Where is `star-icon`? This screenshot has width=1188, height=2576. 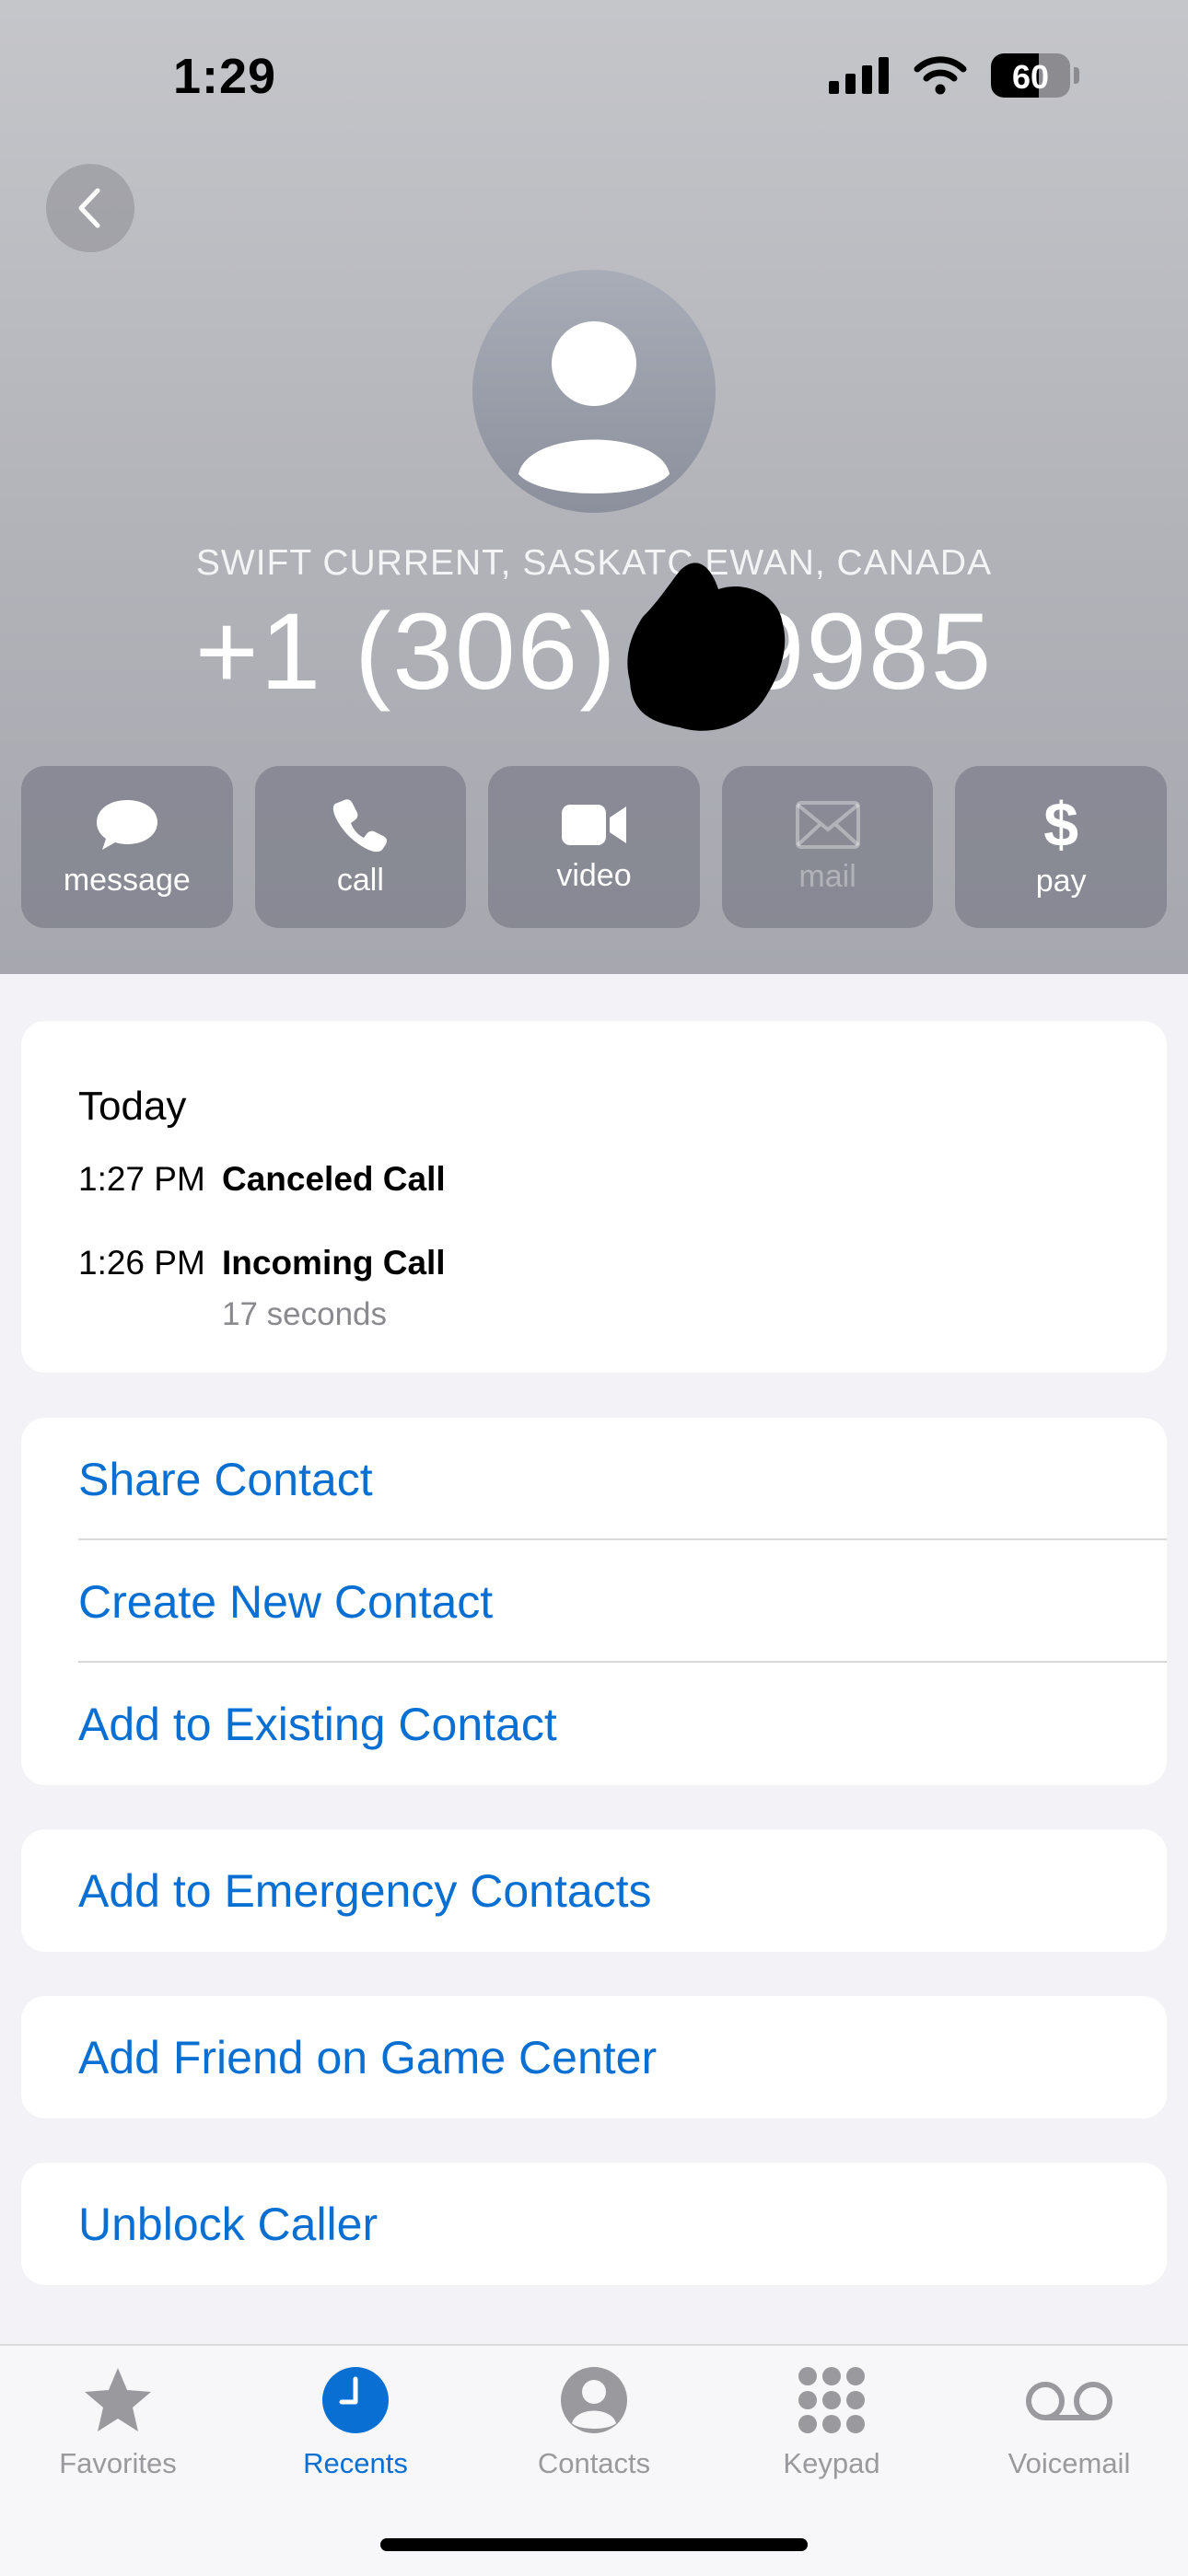 star-icon is located at coordinates (118, 2399).